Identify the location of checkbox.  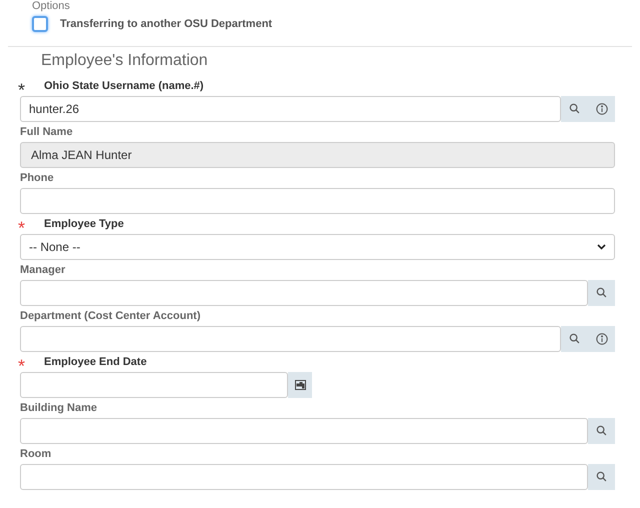
(40, 24).